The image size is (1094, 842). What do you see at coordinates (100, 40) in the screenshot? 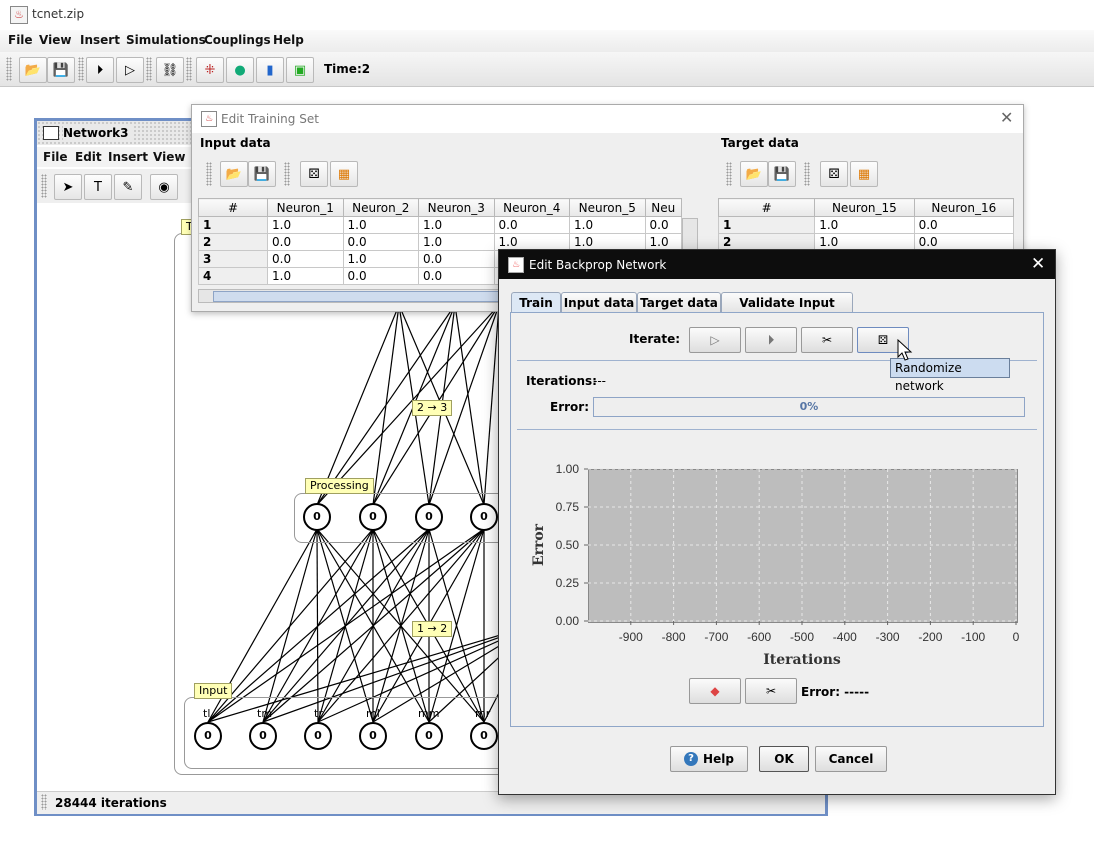
I see `menu-insert: Insert` at bounding box center [100, 40].